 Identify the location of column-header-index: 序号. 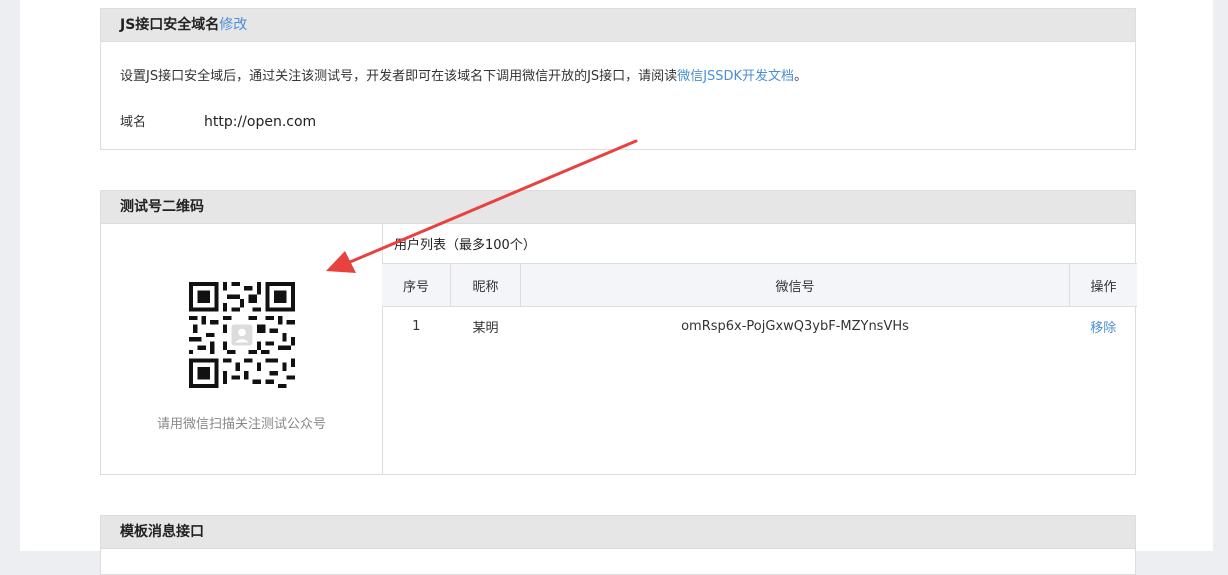
(416, 285).